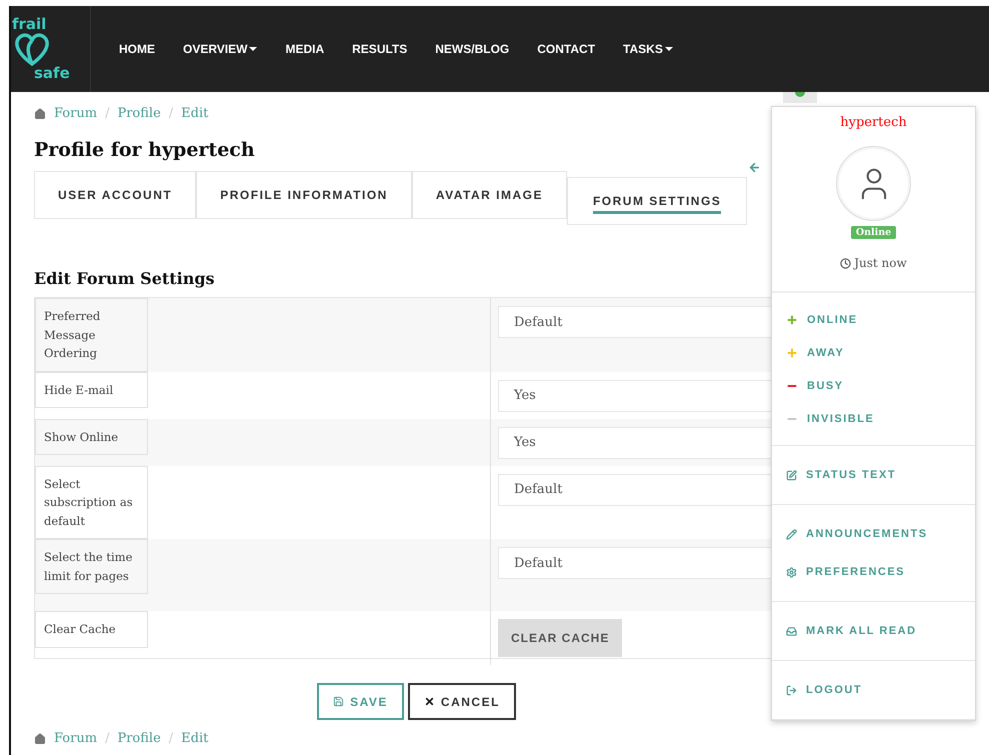 Image resolution: width=989 pixels, height=755 pixels. I want to click on last-seen: Just now, so click(880, 263).